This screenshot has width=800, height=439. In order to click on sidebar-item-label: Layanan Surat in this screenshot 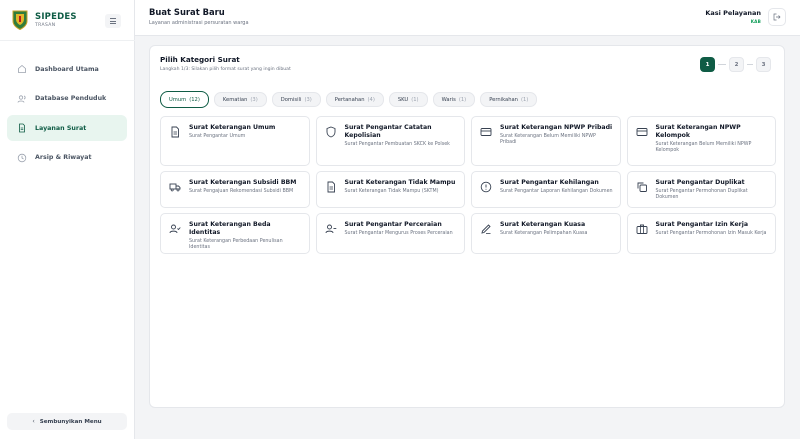, I will do `click(61, 128)`.